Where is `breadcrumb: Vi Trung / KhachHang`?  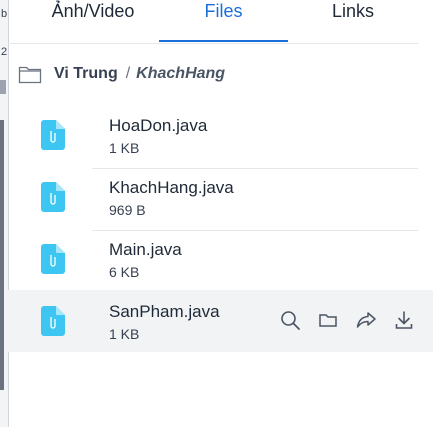
breadcrumb: Vi Trung / KhachHang is located at coordinates (121, 74).